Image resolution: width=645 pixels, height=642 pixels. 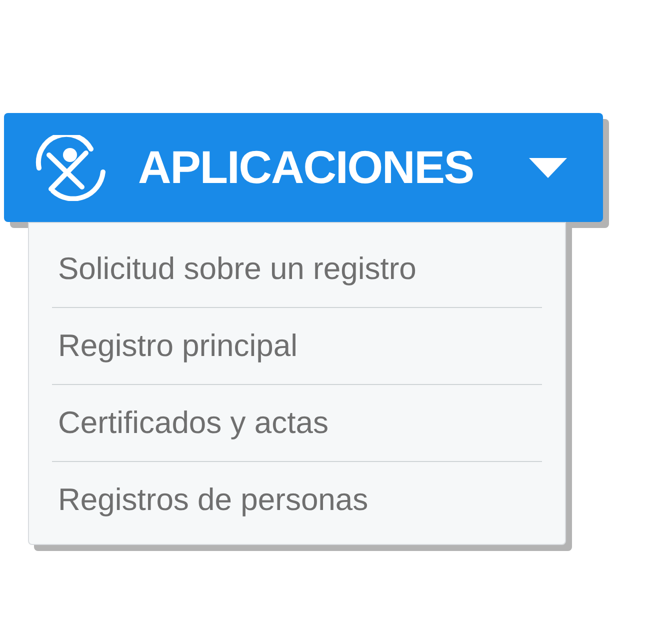 What do you see at coordinates (71, 167) in the screenshot?
I see `logo-icon` at bounding box center [71, 167].